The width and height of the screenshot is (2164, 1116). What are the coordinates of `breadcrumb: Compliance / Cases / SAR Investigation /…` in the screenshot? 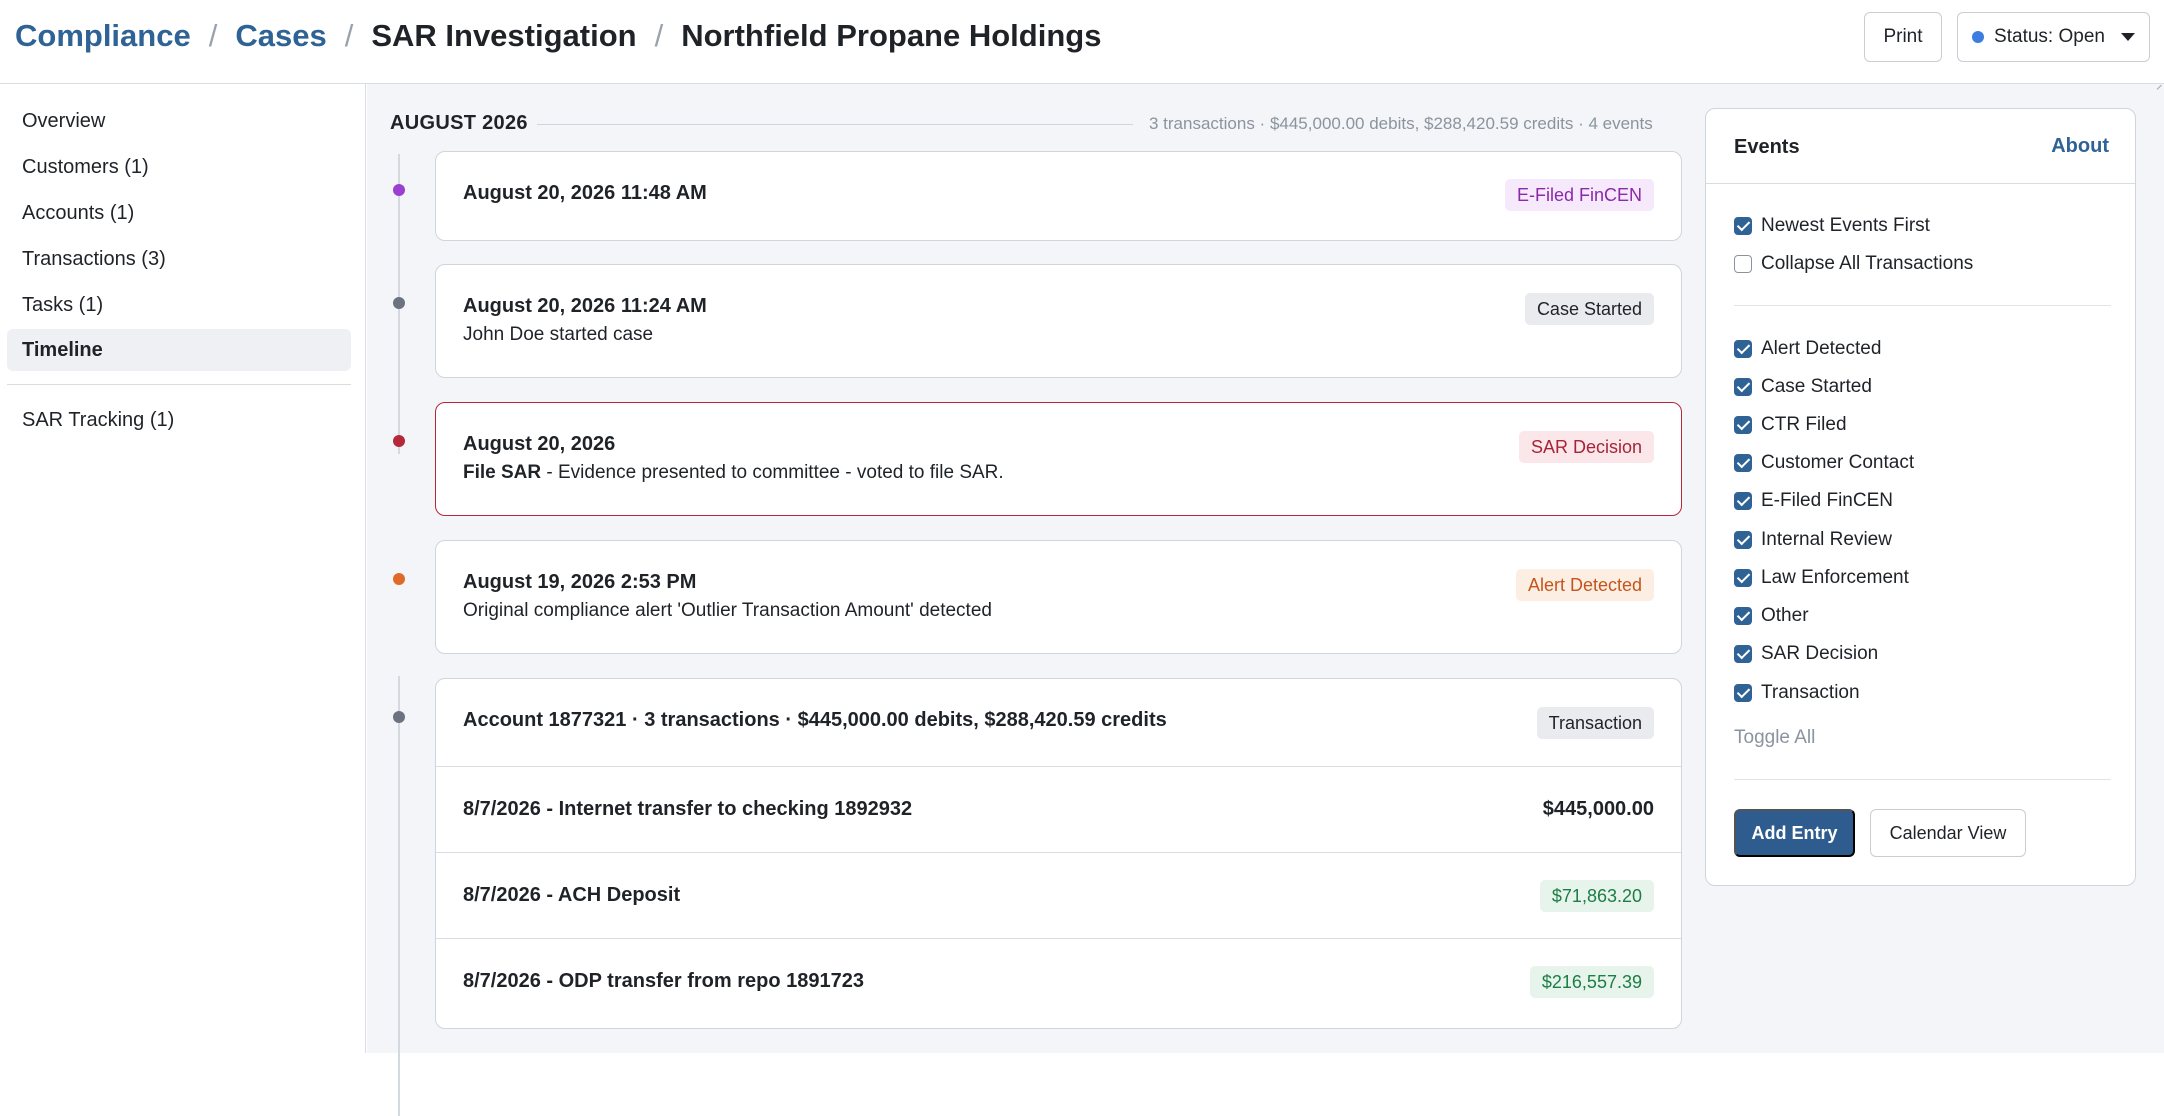 It's located at (558, 36).